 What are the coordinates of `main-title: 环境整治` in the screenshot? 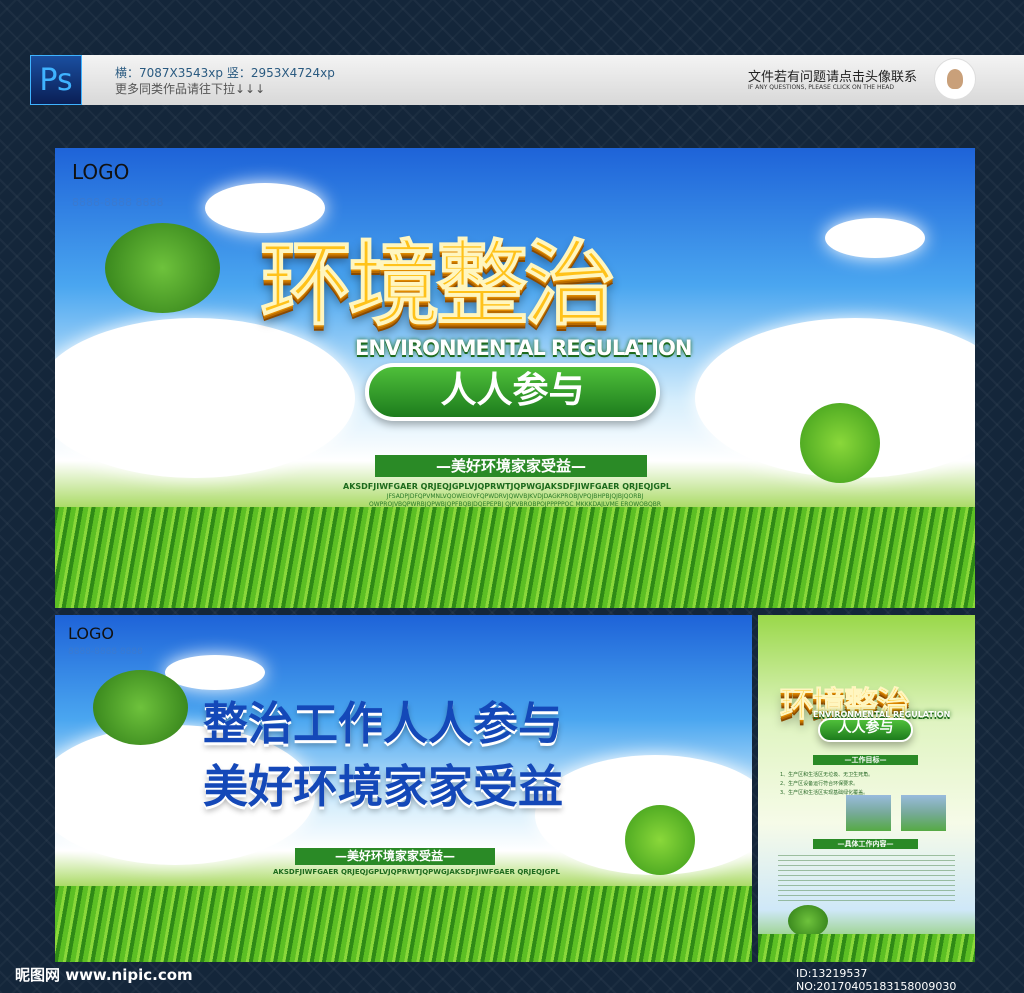 It's located at (437, 285).